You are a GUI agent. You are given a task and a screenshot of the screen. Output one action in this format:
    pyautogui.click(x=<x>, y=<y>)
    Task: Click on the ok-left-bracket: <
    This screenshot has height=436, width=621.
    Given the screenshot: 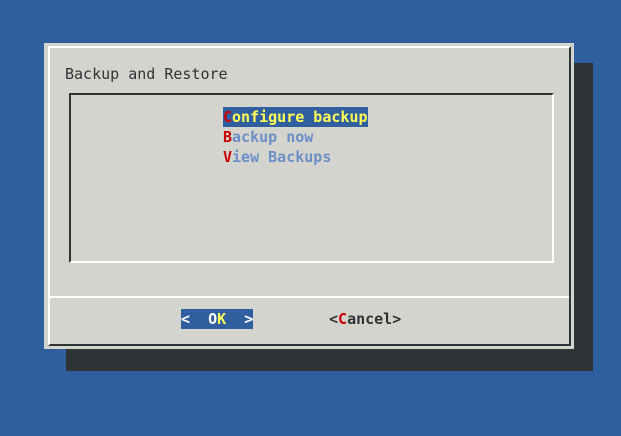 What is the action you would take?
    pyautogui.click(x=195, y=319)
    